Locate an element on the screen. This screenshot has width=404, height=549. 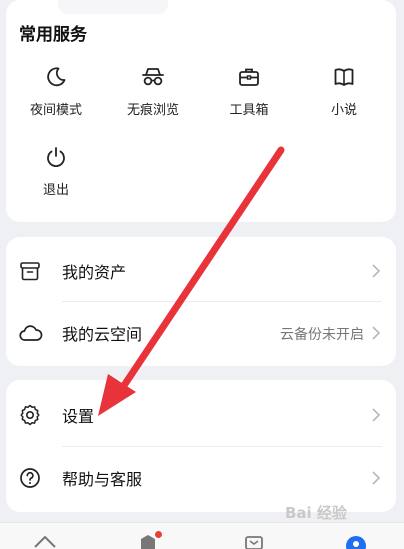
row-label: 帮助与客服 is located at coordinates (102, 479).